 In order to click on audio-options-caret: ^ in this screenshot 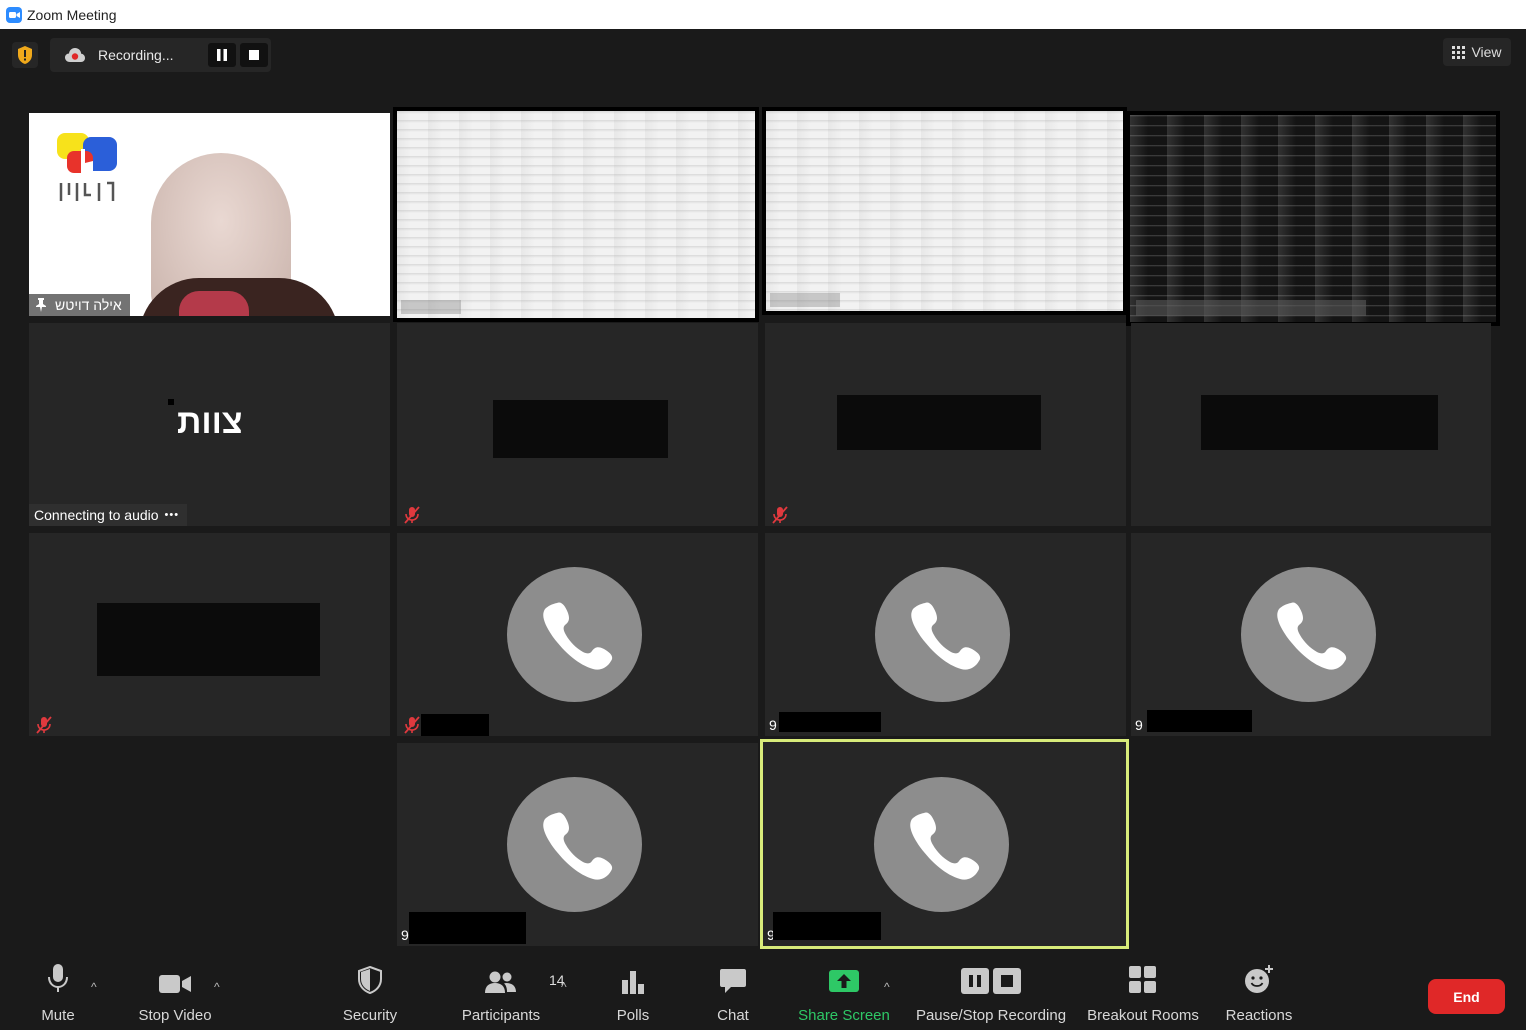, I will do `click(94, 987)`.